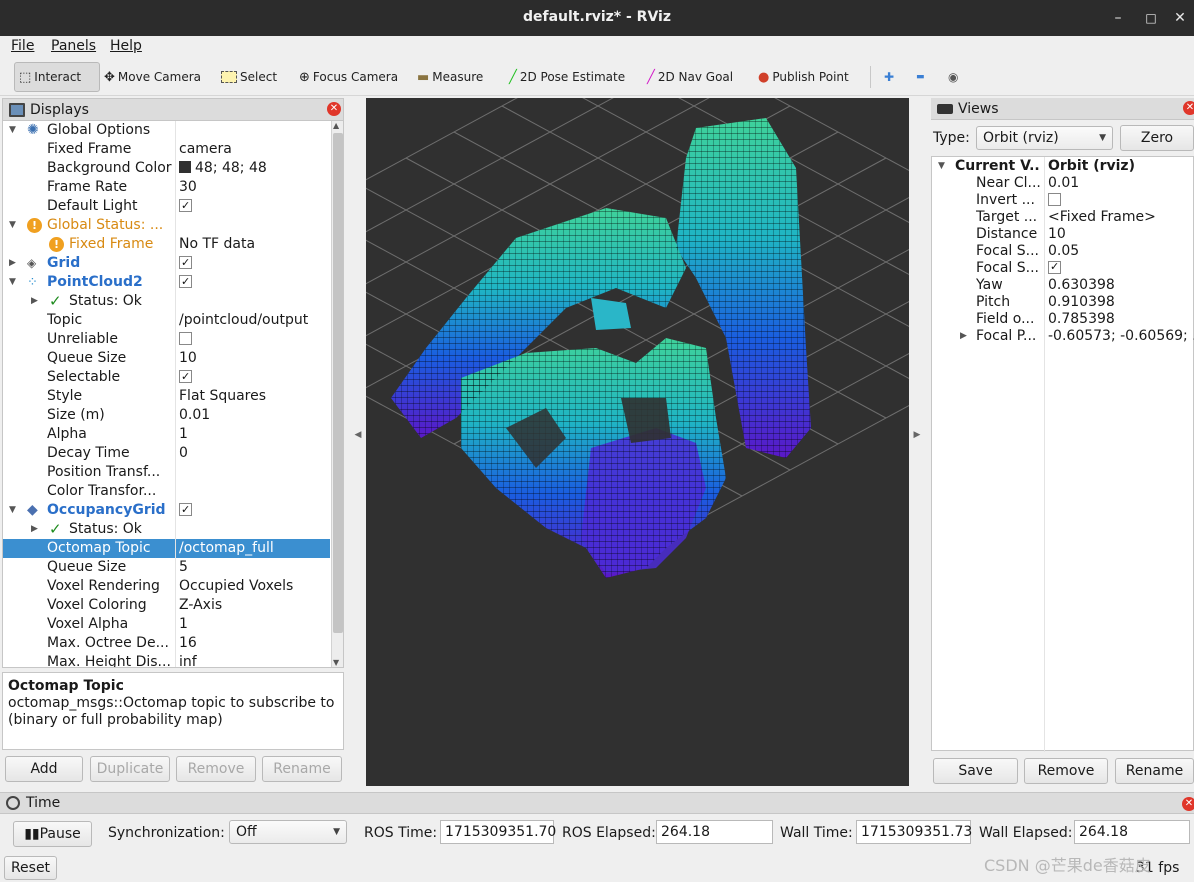 The height and width of the screenshot is (882, 1194). Describe the element at coordinates (1121, 183) in the screenshot. I see `view-property-value: 0.01` at that location.